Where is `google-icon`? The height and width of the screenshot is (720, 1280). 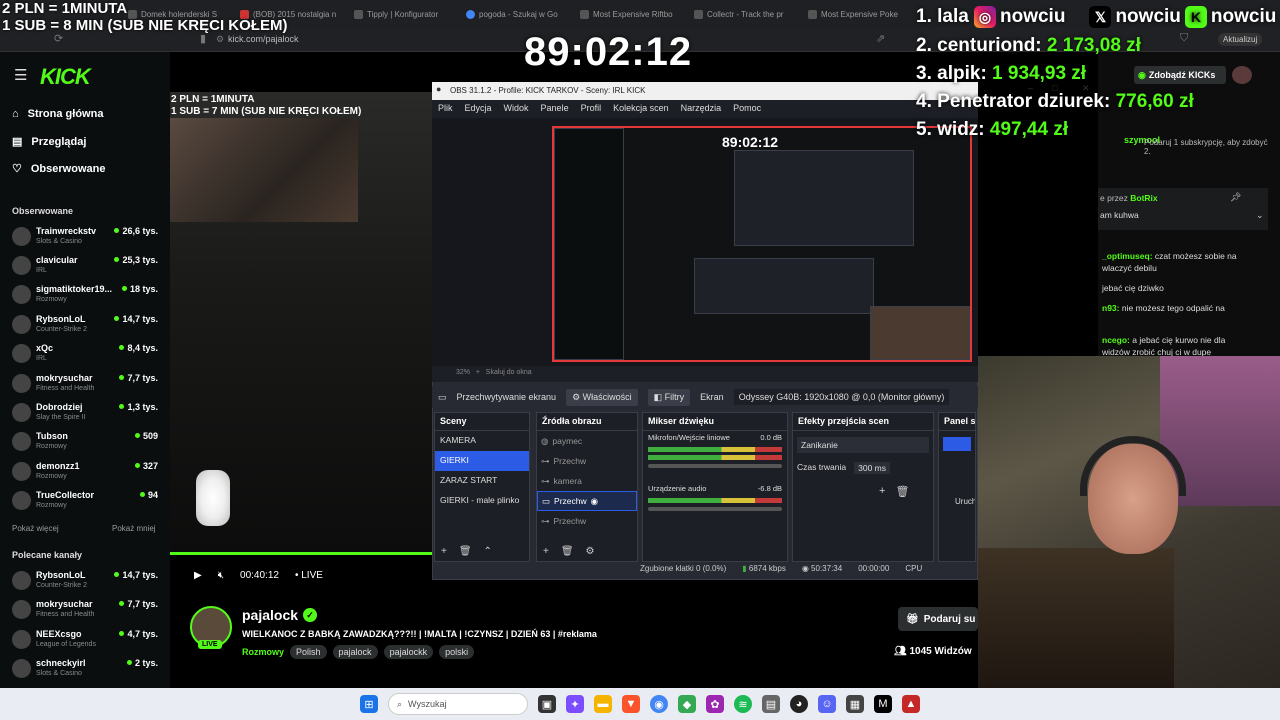 google-icon is located at coordinates (470, 14).